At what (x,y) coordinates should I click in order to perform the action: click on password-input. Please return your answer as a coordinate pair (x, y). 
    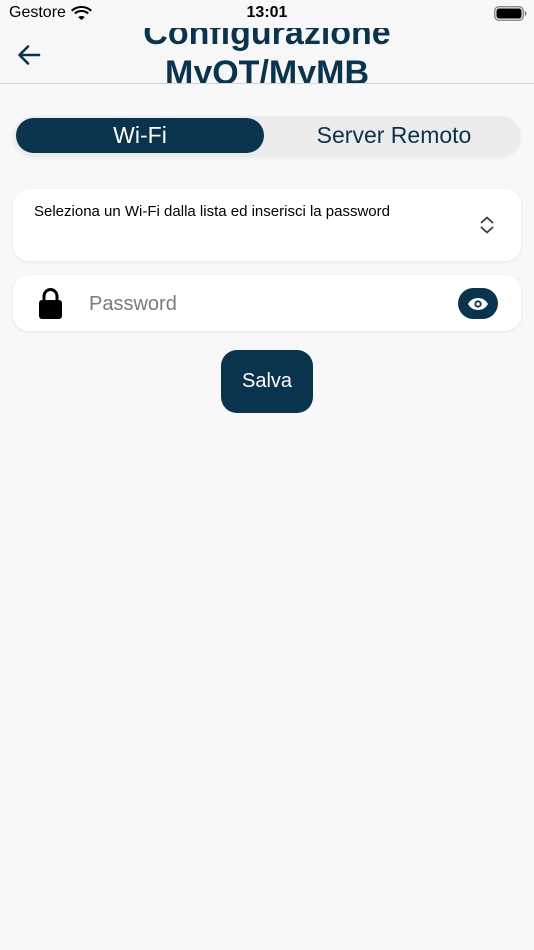
    Looking at the image, I should click on (269, 304).